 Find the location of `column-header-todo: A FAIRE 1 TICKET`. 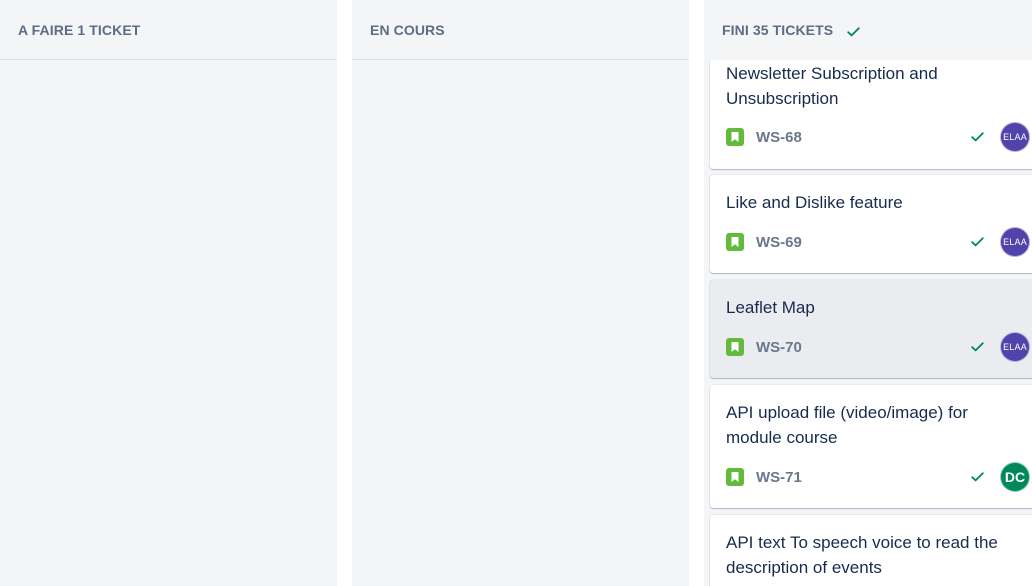

column-header-todo: A FAIRE 1 TICKET is located at coordinates (168, 30).